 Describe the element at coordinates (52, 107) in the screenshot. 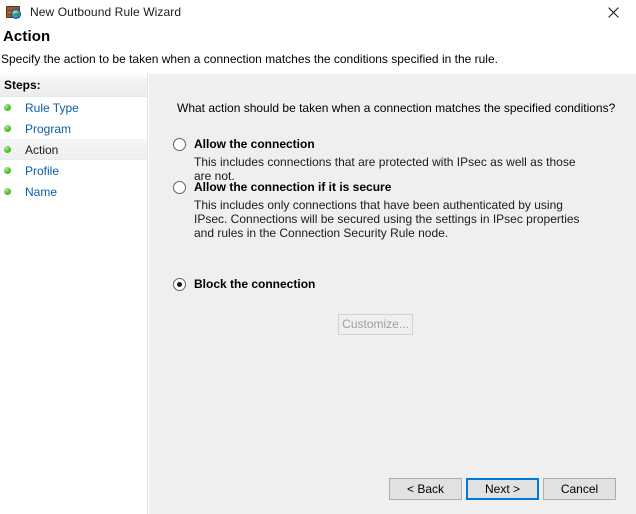

I see `sidebar-item-label: Rule Type` at that location.